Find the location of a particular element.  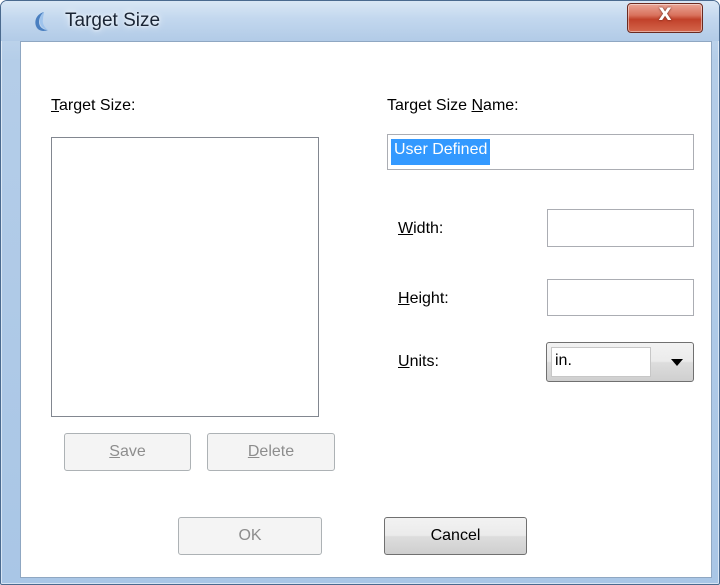

save-button: Save is located at coordinates (127, 452).